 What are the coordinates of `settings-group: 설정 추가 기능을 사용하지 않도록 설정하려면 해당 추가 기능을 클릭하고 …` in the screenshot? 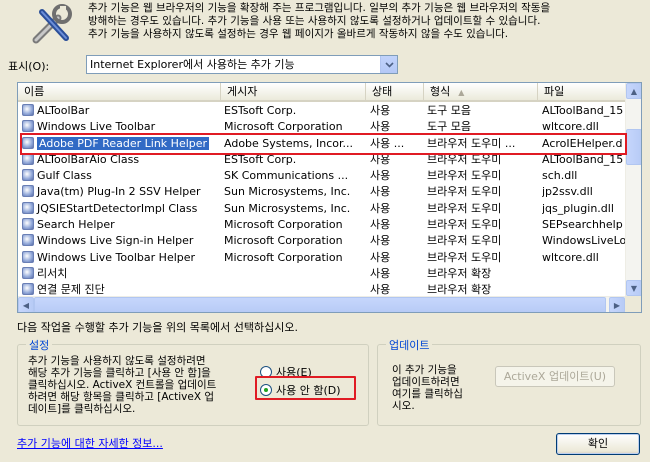 It's located at (193, 381).